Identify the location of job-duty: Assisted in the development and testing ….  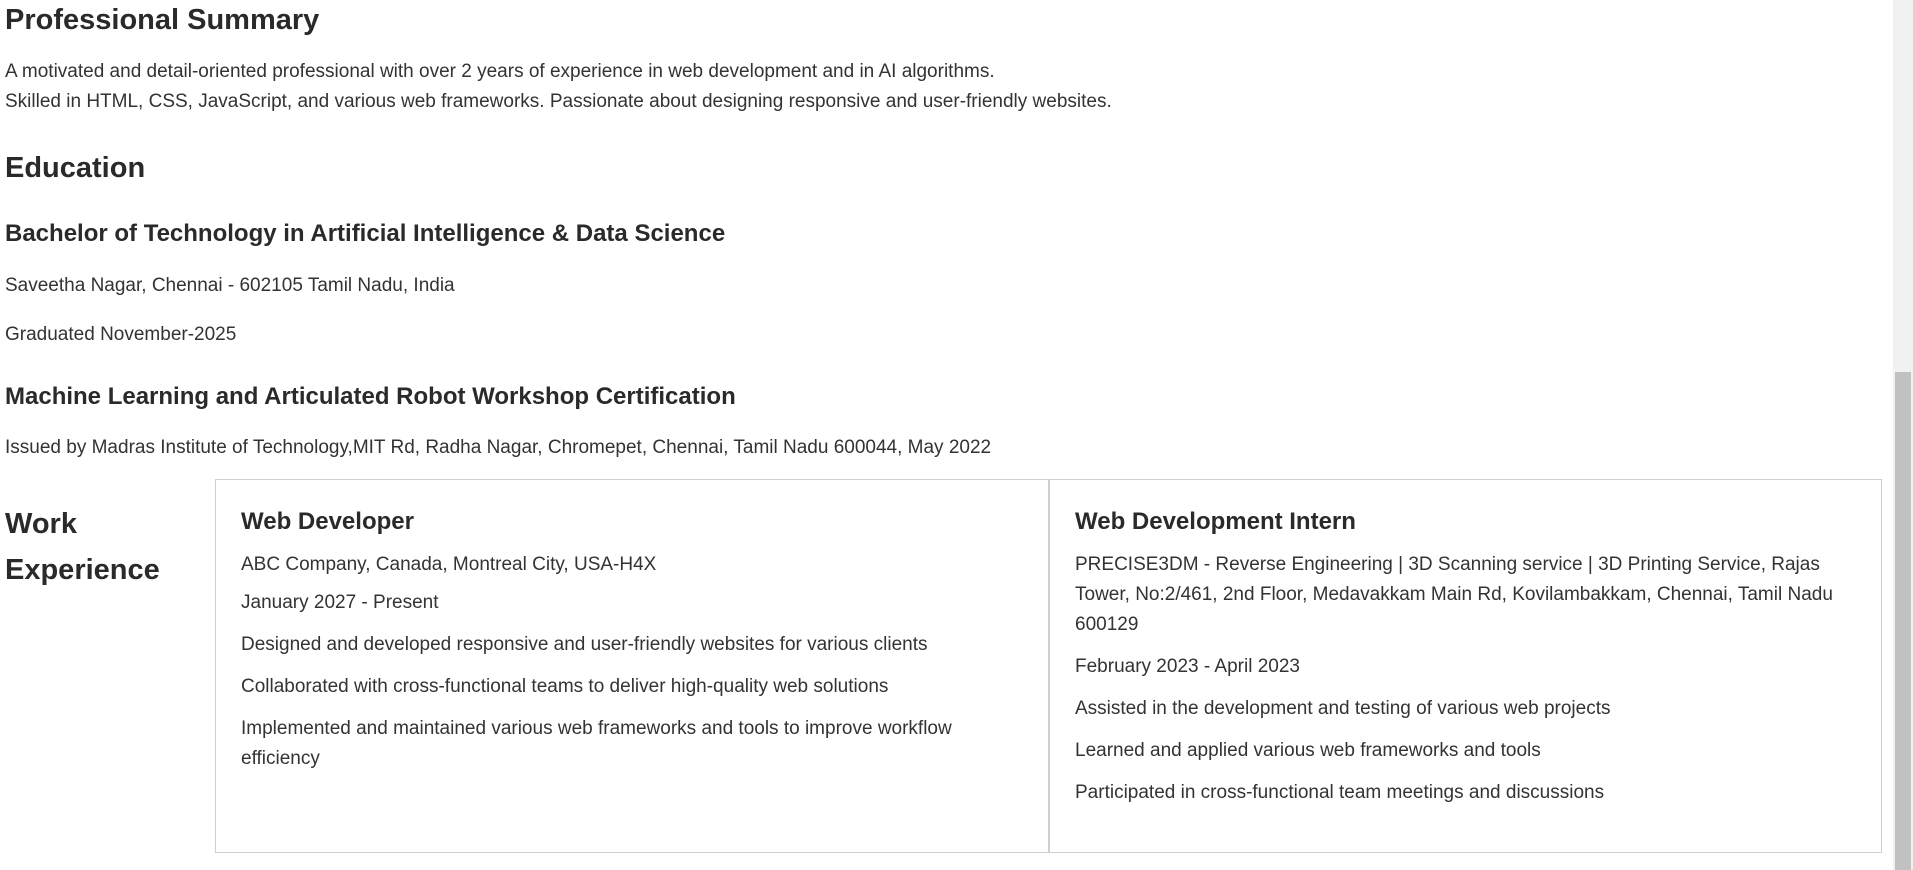
(1343, 708).